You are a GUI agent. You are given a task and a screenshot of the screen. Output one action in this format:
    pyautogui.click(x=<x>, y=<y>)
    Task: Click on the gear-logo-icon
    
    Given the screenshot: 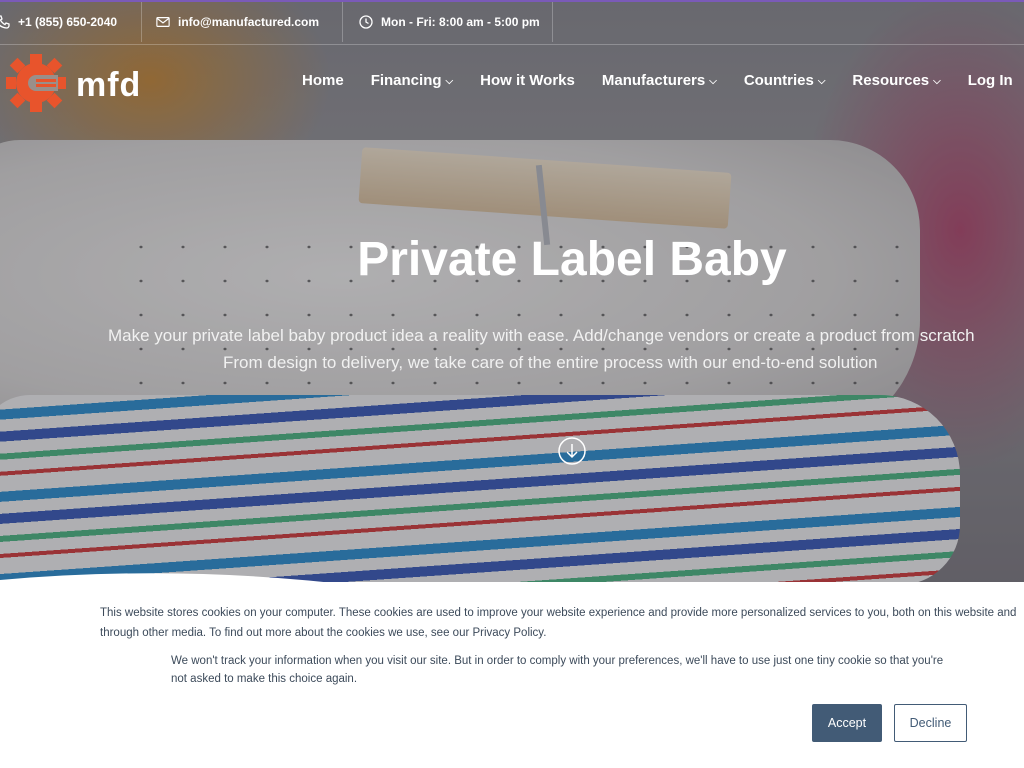 What is the action you would take?
    pyautogui.click(x=36, y=85)
    